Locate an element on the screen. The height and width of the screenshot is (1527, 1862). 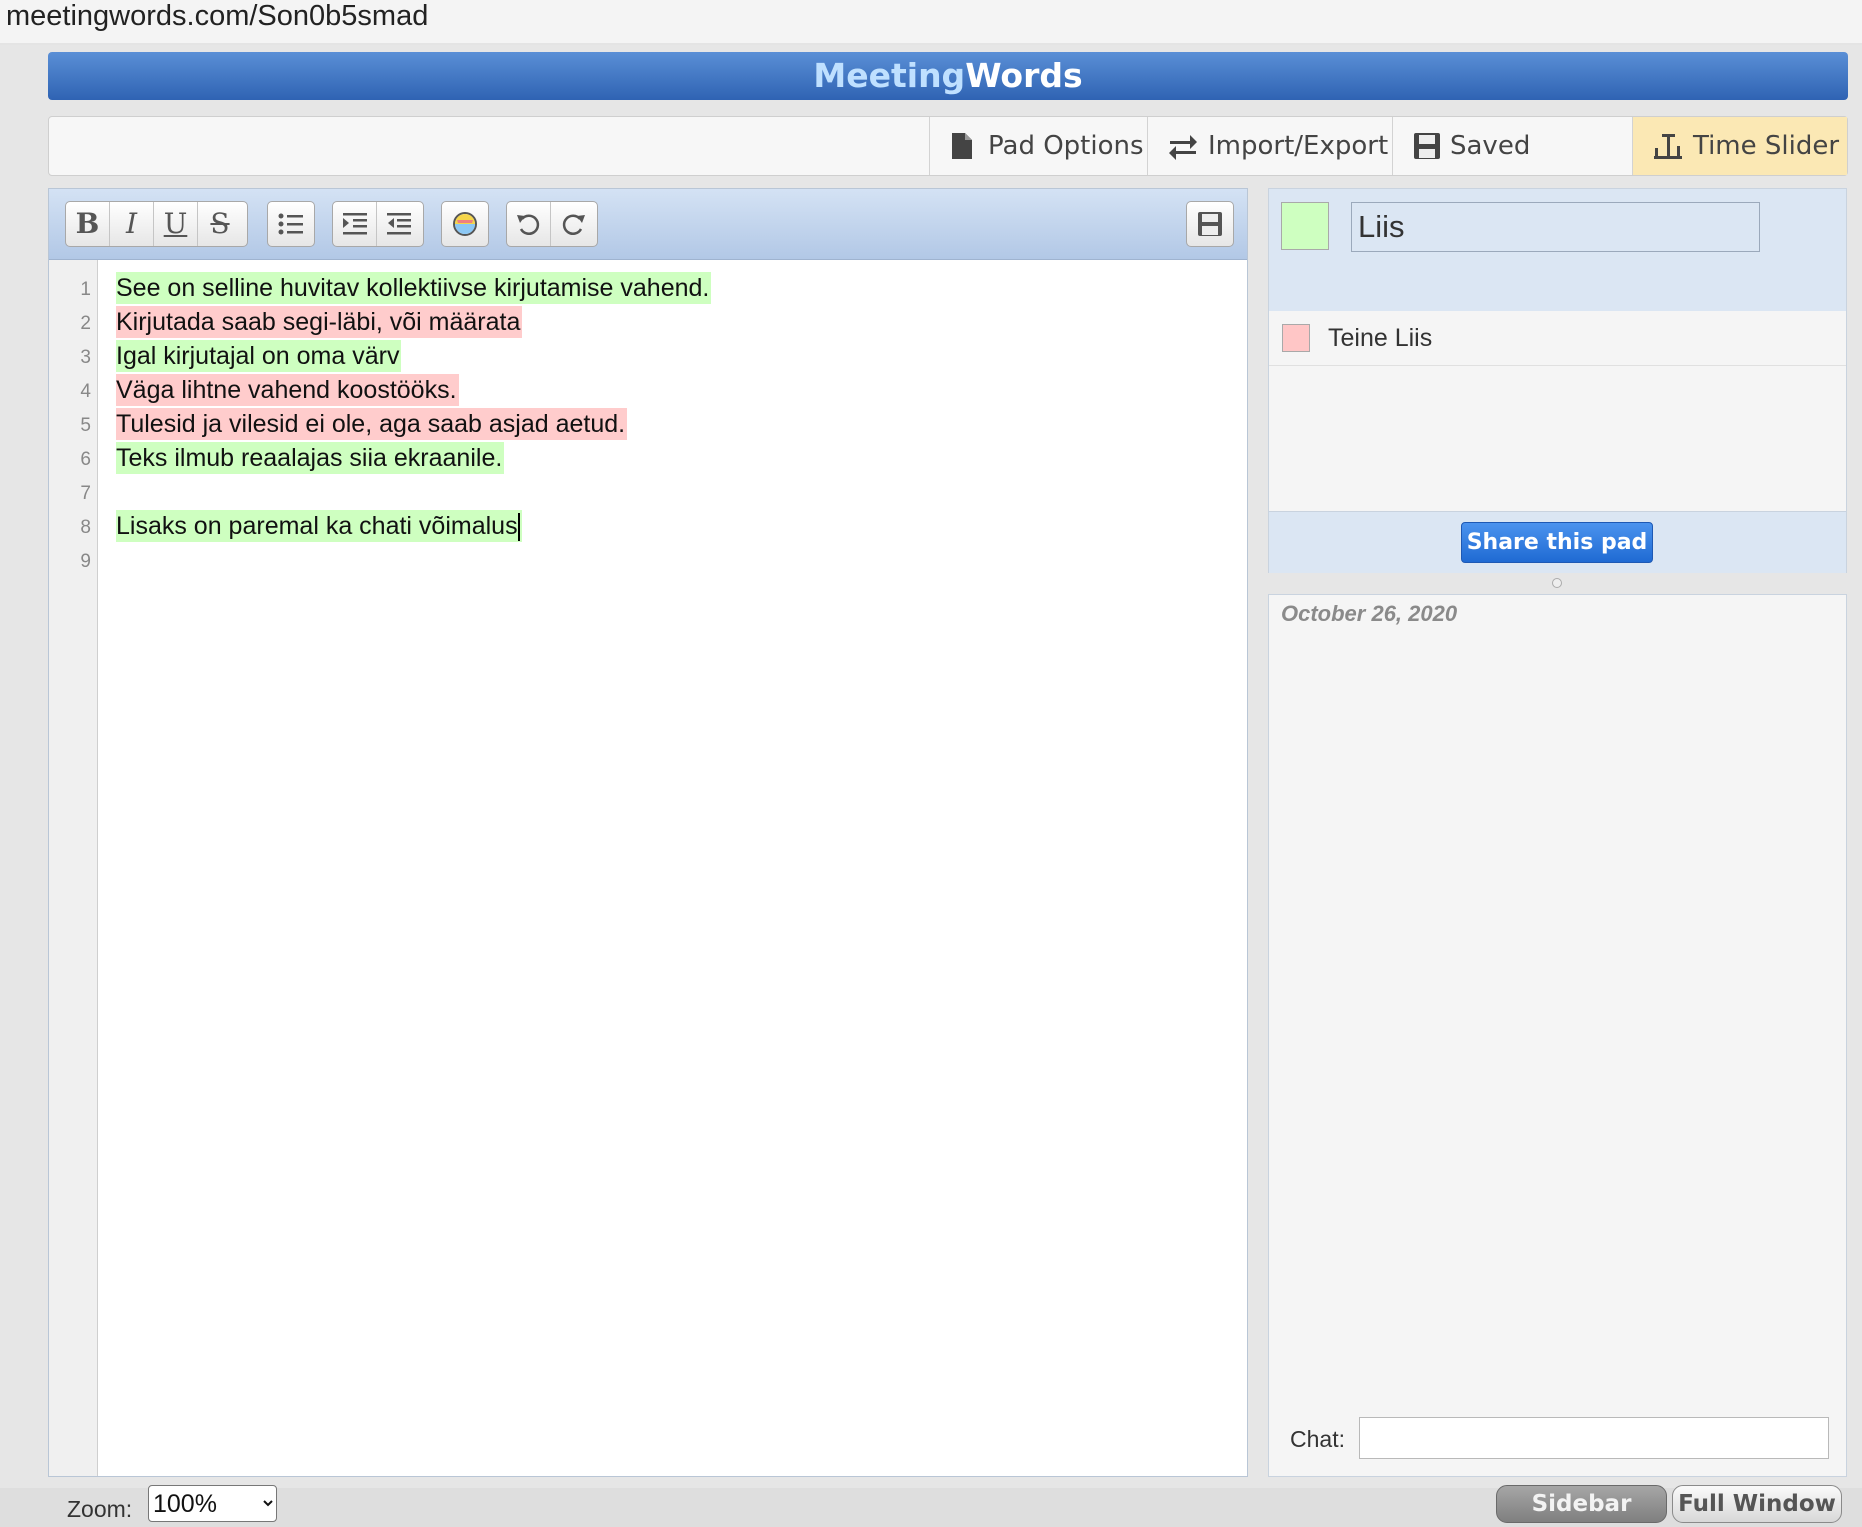
user-list-item: Teine Liis is located at coordinates (1557, 338).